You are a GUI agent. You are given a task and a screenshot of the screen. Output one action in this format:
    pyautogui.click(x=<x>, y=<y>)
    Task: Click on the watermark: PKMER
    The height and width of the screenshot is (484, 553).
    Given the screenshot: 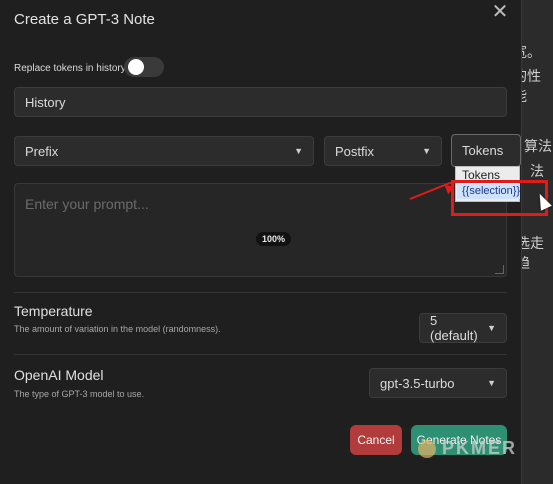 What is the action you would take?
    pyautogui.click(x=467, y=448)
    